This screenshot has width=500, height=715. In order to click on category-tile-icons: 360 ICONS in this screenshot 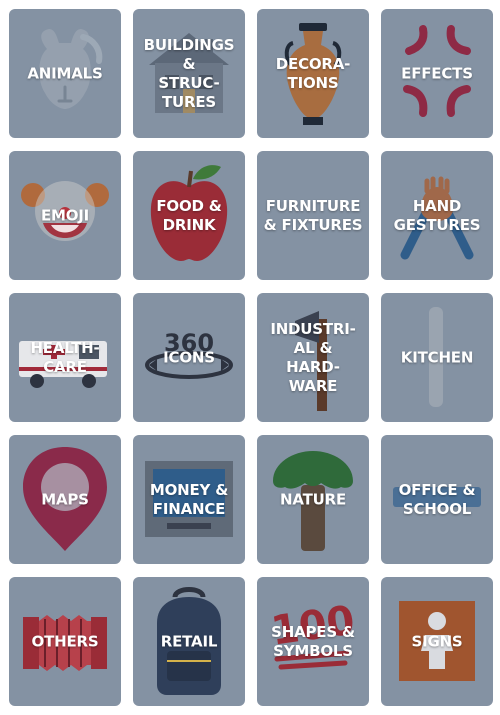, I will do `click(189, 357)`.